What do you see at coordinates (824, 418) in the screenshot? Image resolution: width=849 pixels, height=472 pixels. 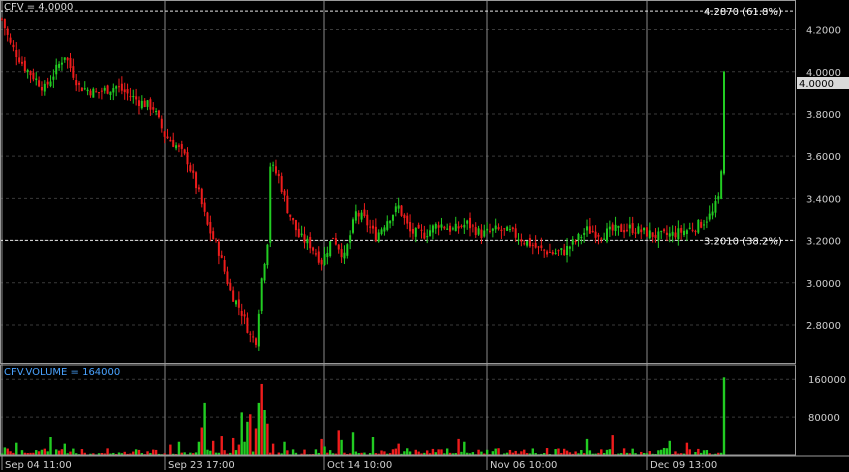 I see `volume-tick-label: 80000` at bounding box center [824, 418].